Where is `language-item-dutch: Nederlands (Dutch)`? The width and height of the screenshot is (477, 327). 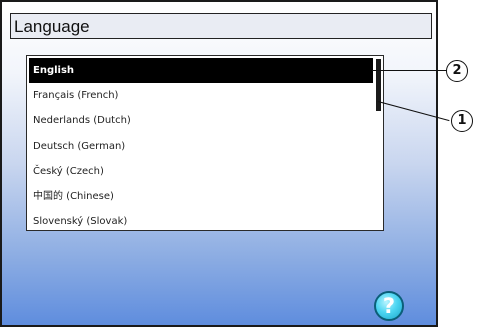 language-item-dutch: Nederlands (Dutch) is located at coordinates (201, 120).